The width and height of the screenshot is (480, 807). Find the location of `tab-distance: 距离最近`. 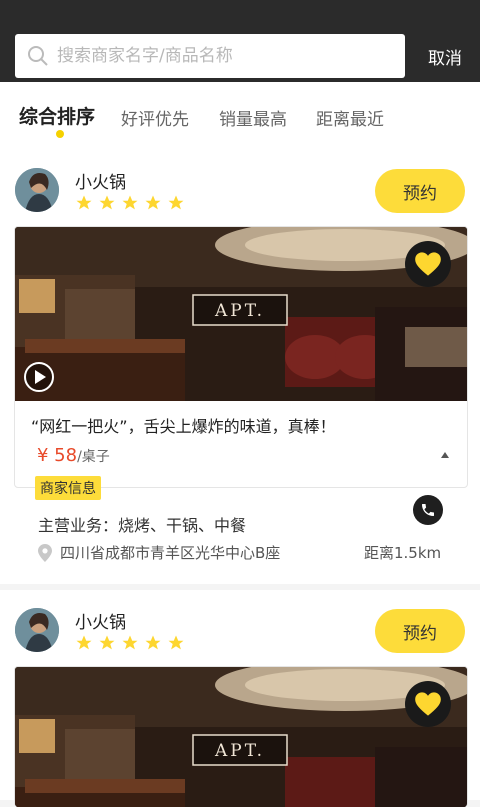

tab-distance: 距离最近 is located at coordinates (350, 117).